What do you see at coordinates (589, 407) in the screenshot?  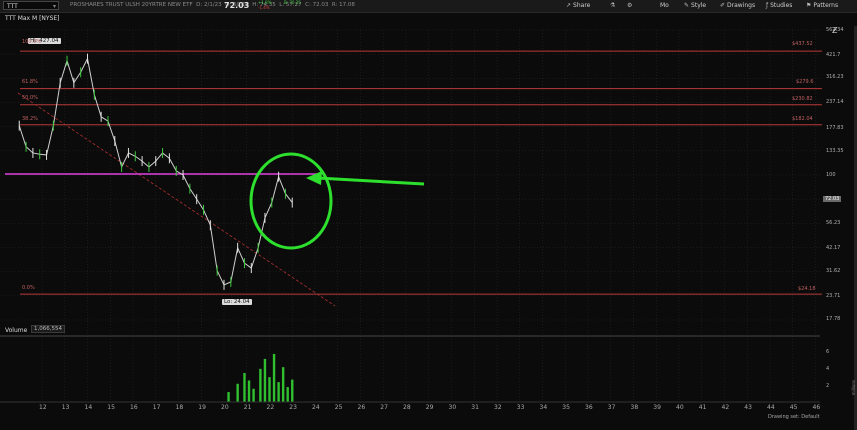 I see `x-tick: 36` at bounding box center [589, 407].